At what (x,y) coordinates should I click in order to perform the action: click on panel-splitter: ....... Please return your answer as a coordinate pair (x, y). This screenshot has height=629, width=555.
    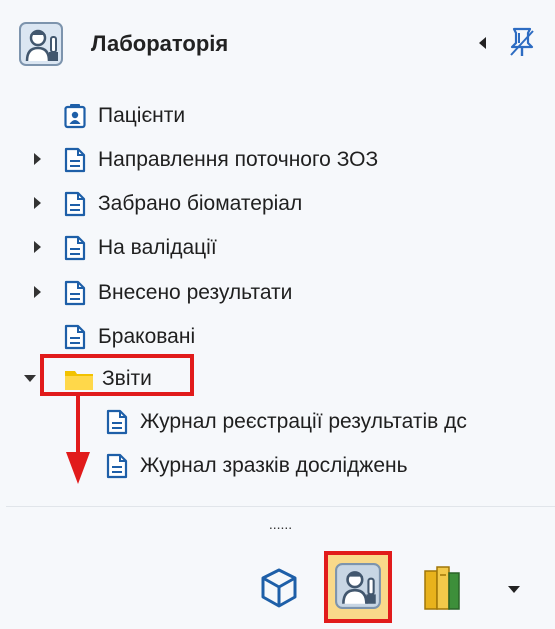
    Looking at the image, I should click on (280, 528).